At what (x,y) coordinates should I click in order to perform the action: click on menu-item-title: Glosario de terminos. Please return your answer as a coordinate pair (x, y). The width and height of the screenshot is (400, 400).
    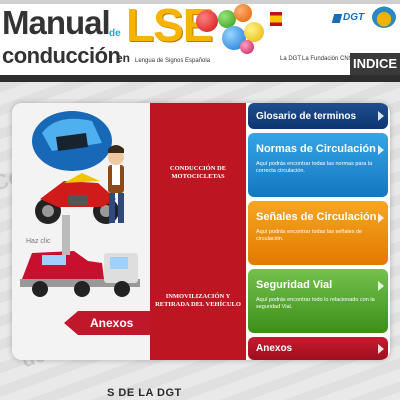
    Looking at the image, I should click on (306, 116).